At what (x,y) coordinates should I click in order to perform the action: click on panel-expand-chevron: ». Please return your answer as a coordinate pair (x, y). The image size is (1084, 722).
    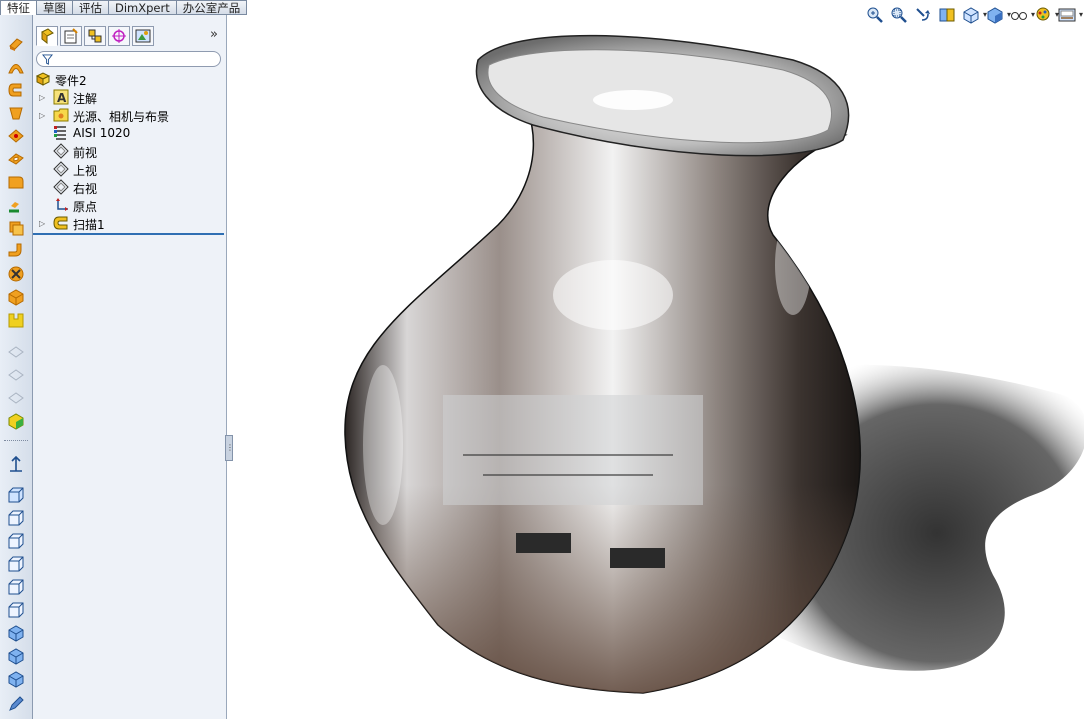
    Looking at the image, I should click on (214, 34).